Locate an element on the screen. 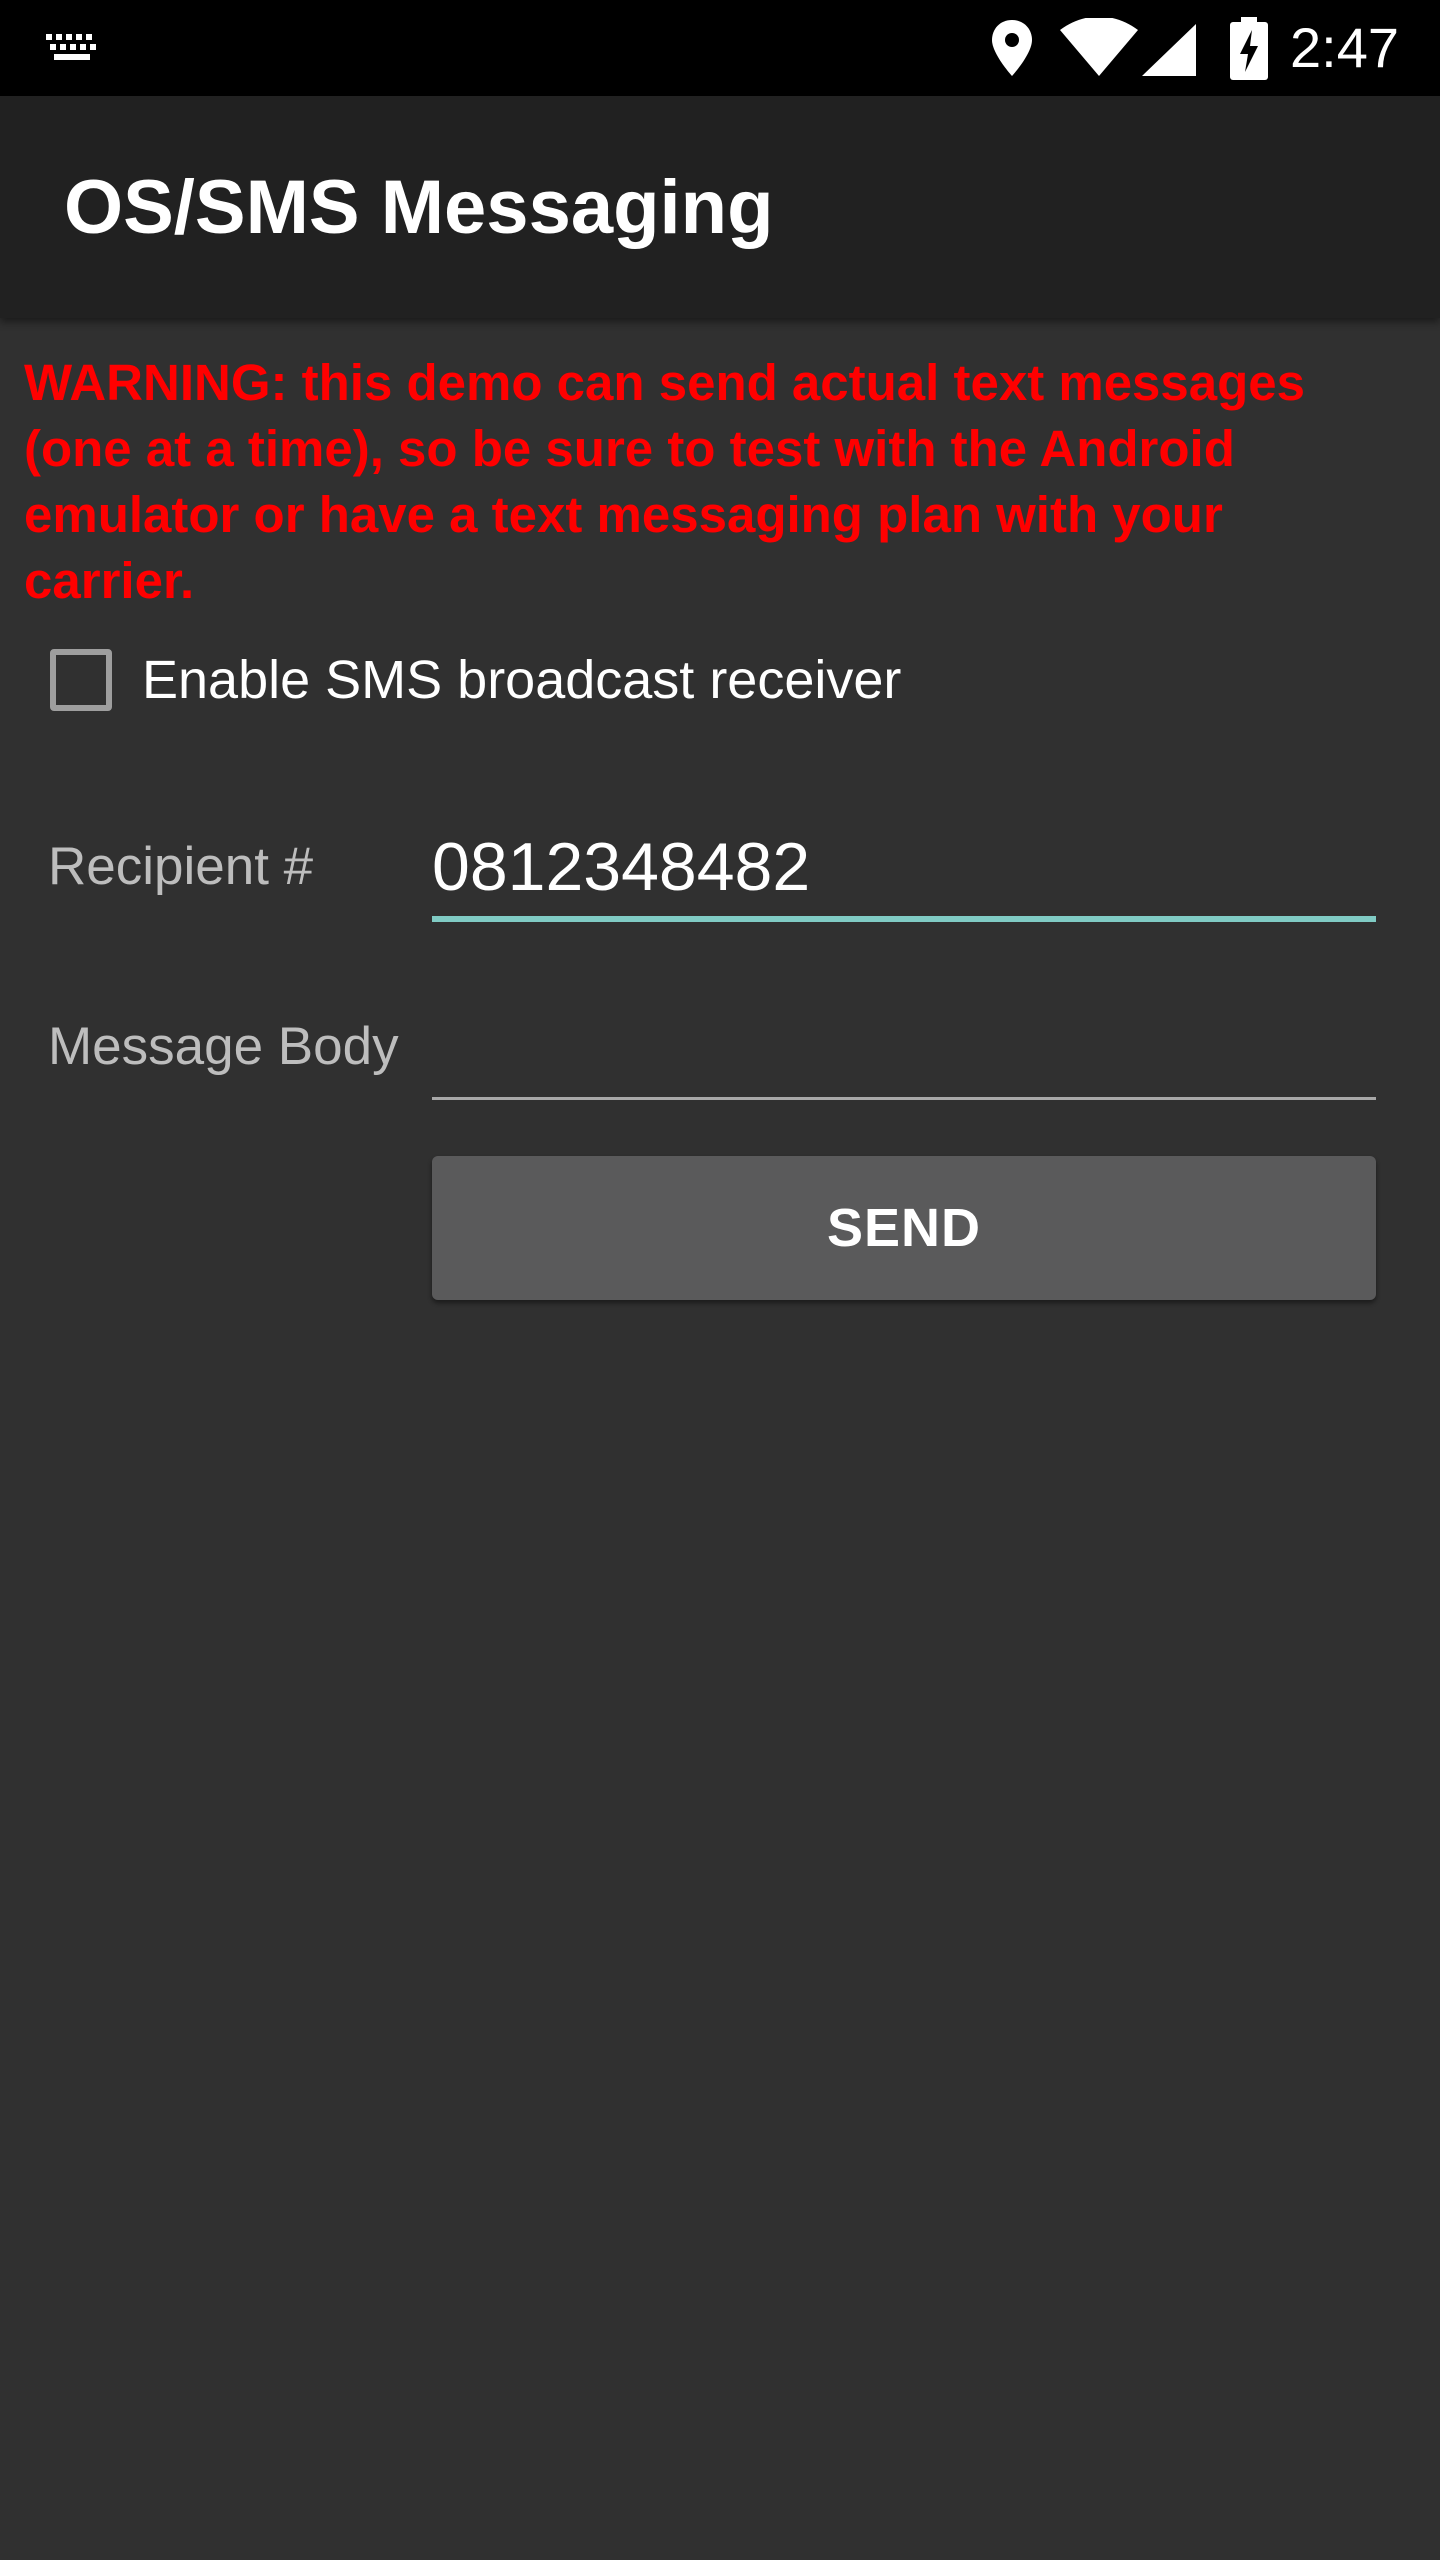 This screenshot has width=1440, height=2560. app-bar: OS/SMS Messaging is located at coordinates (720, 207).